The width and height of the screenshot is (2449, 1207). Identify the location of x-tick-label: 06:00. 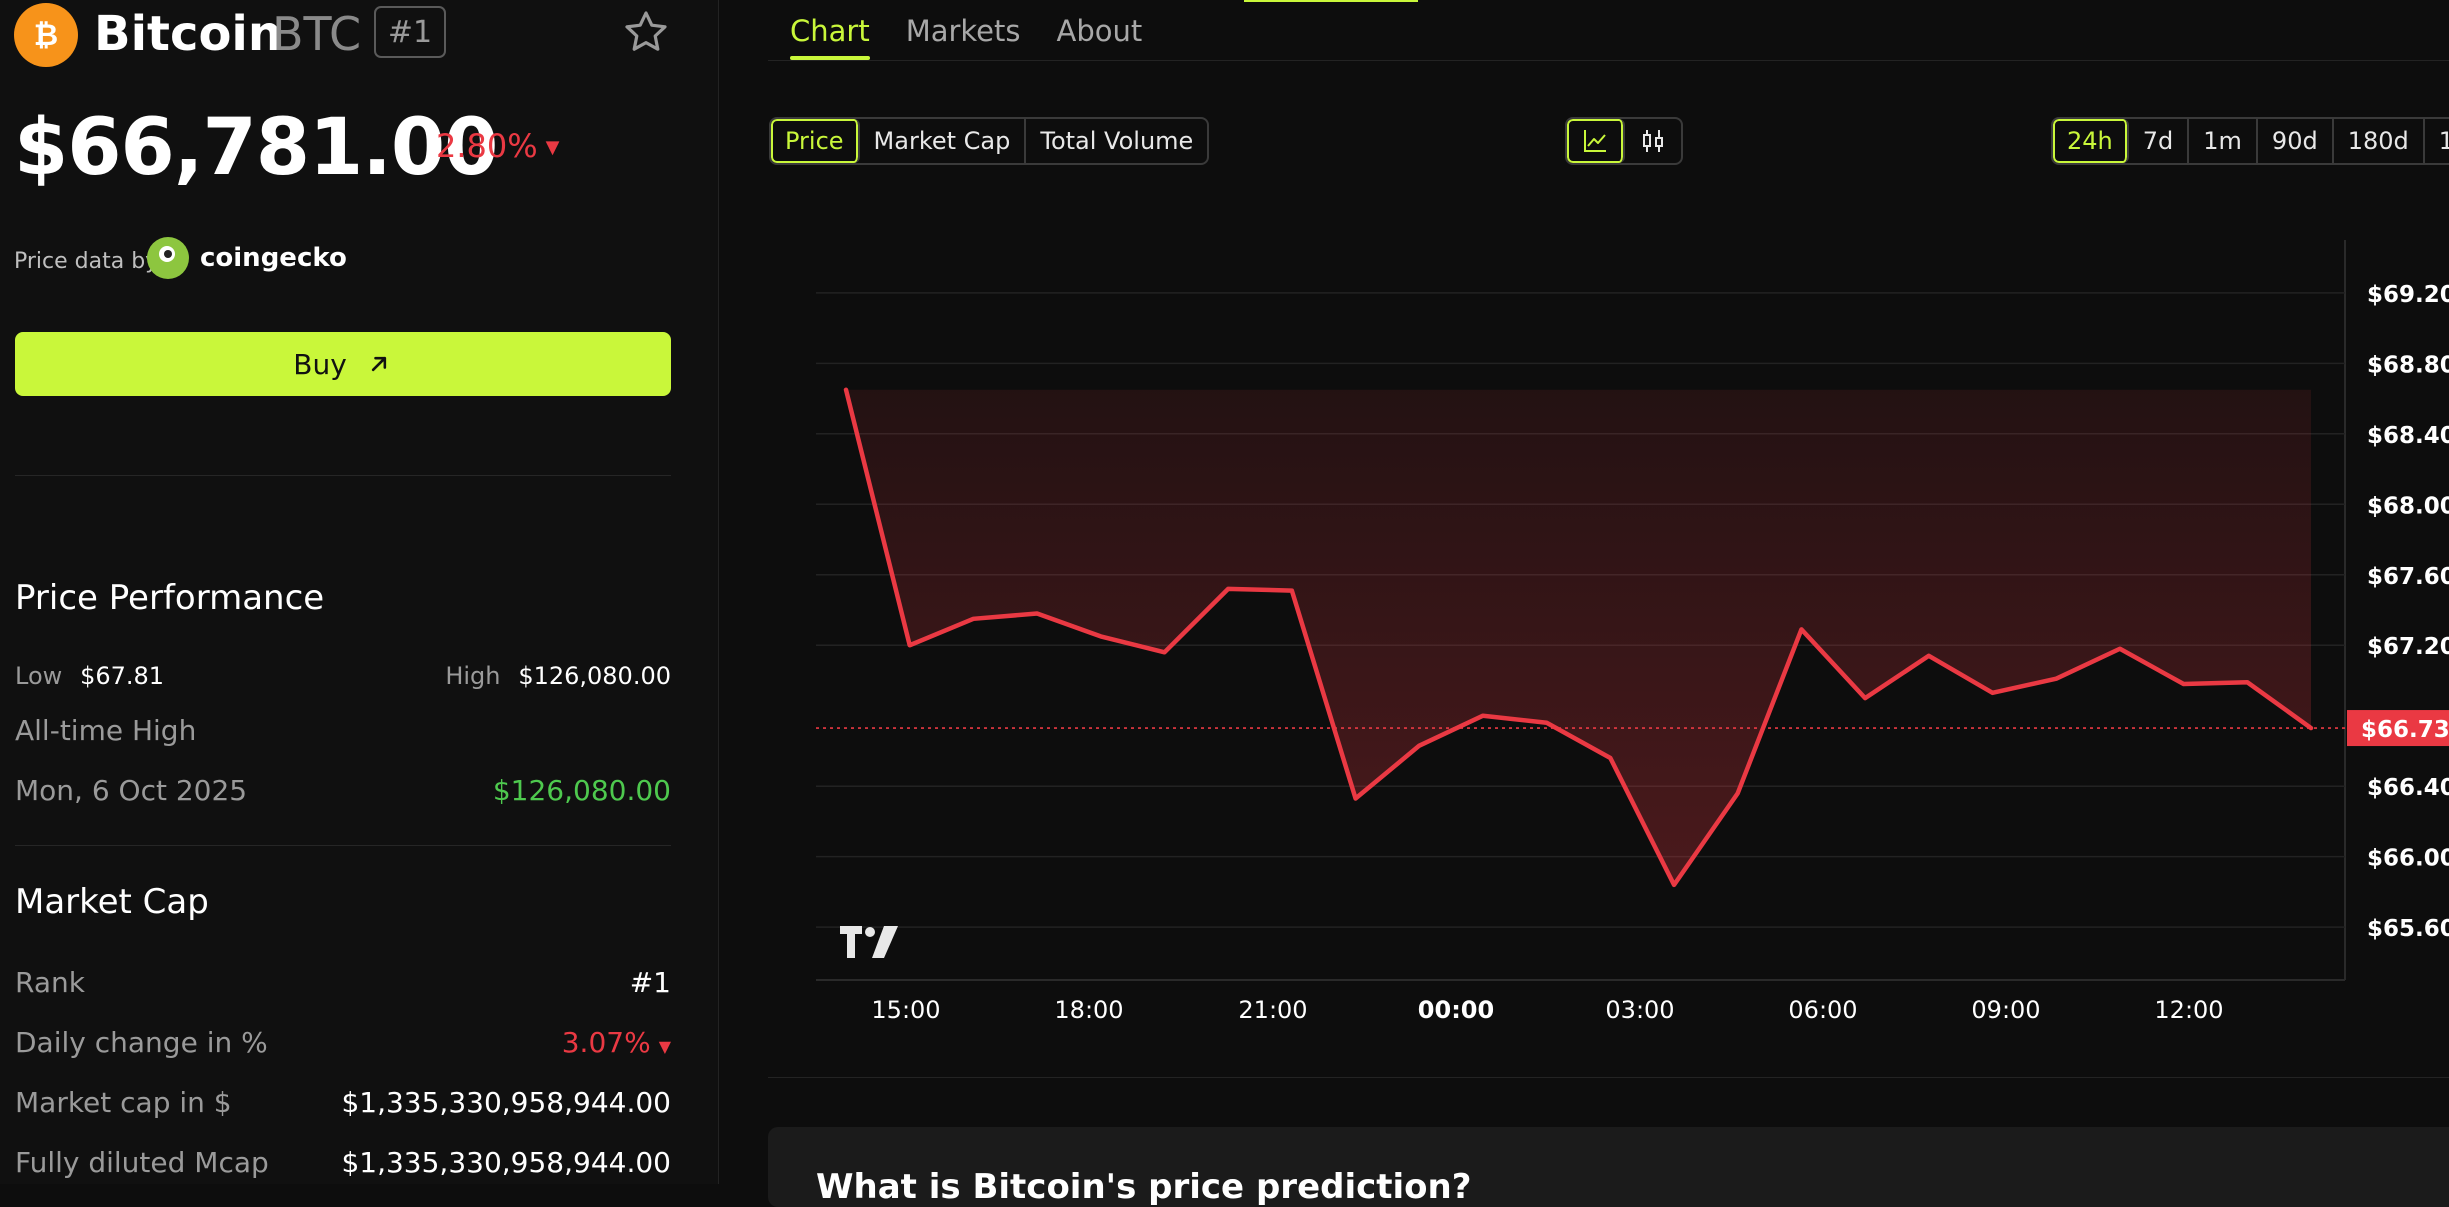
(1822, 1010).